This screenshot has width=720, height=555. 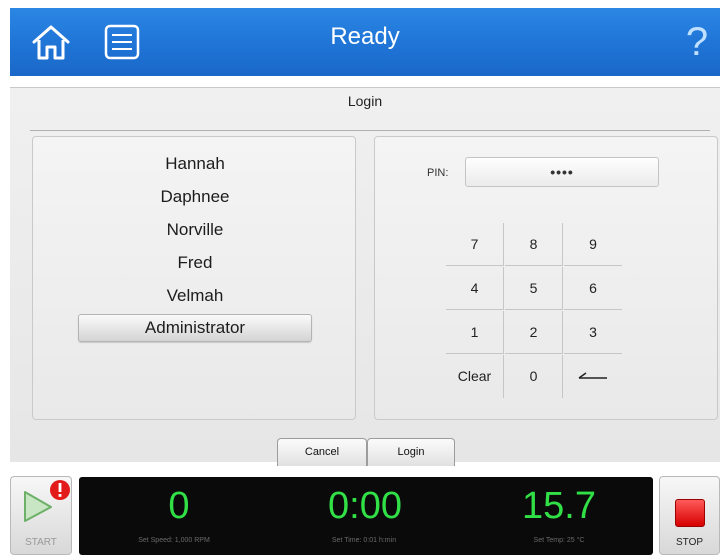 What do you see at coordinates (195, 328) in the screenshot?
I see `user-item-administrator: Administrator` at bounding box center [195, 328].